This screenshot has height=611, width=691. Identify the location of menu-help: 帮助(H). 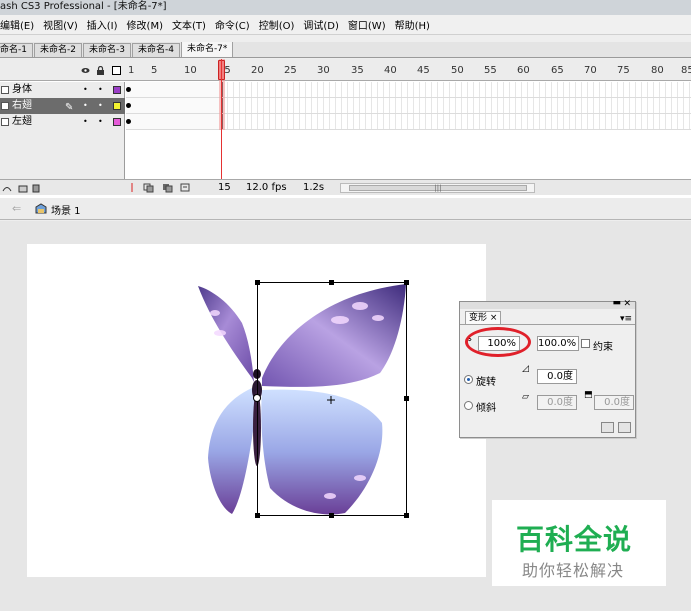
(413, 24).